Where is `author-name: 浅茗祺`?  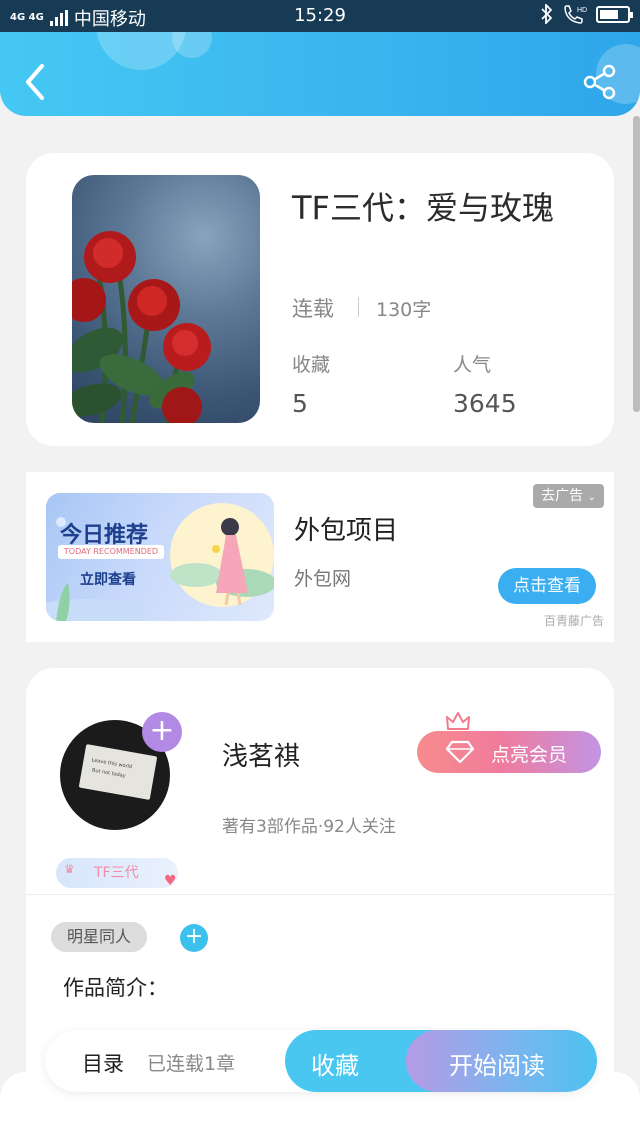
author-name: 浅茗祺 is located at coordinates (261, 757).